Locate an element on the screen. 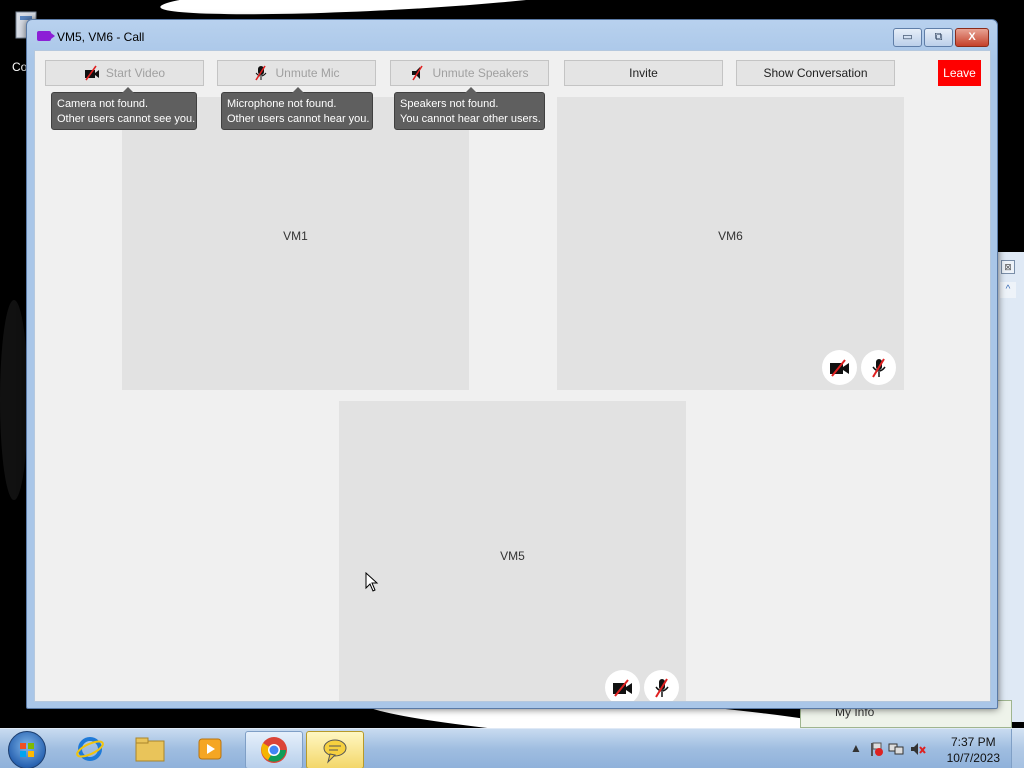  taskbar-windows-explorer is located at coordinates (150, 749).